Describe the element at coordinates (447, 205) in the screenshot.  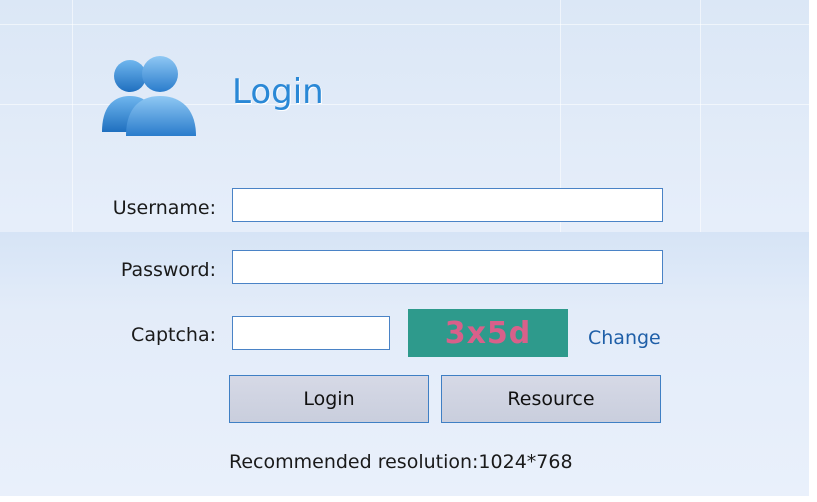
I see `username-field` at that location.